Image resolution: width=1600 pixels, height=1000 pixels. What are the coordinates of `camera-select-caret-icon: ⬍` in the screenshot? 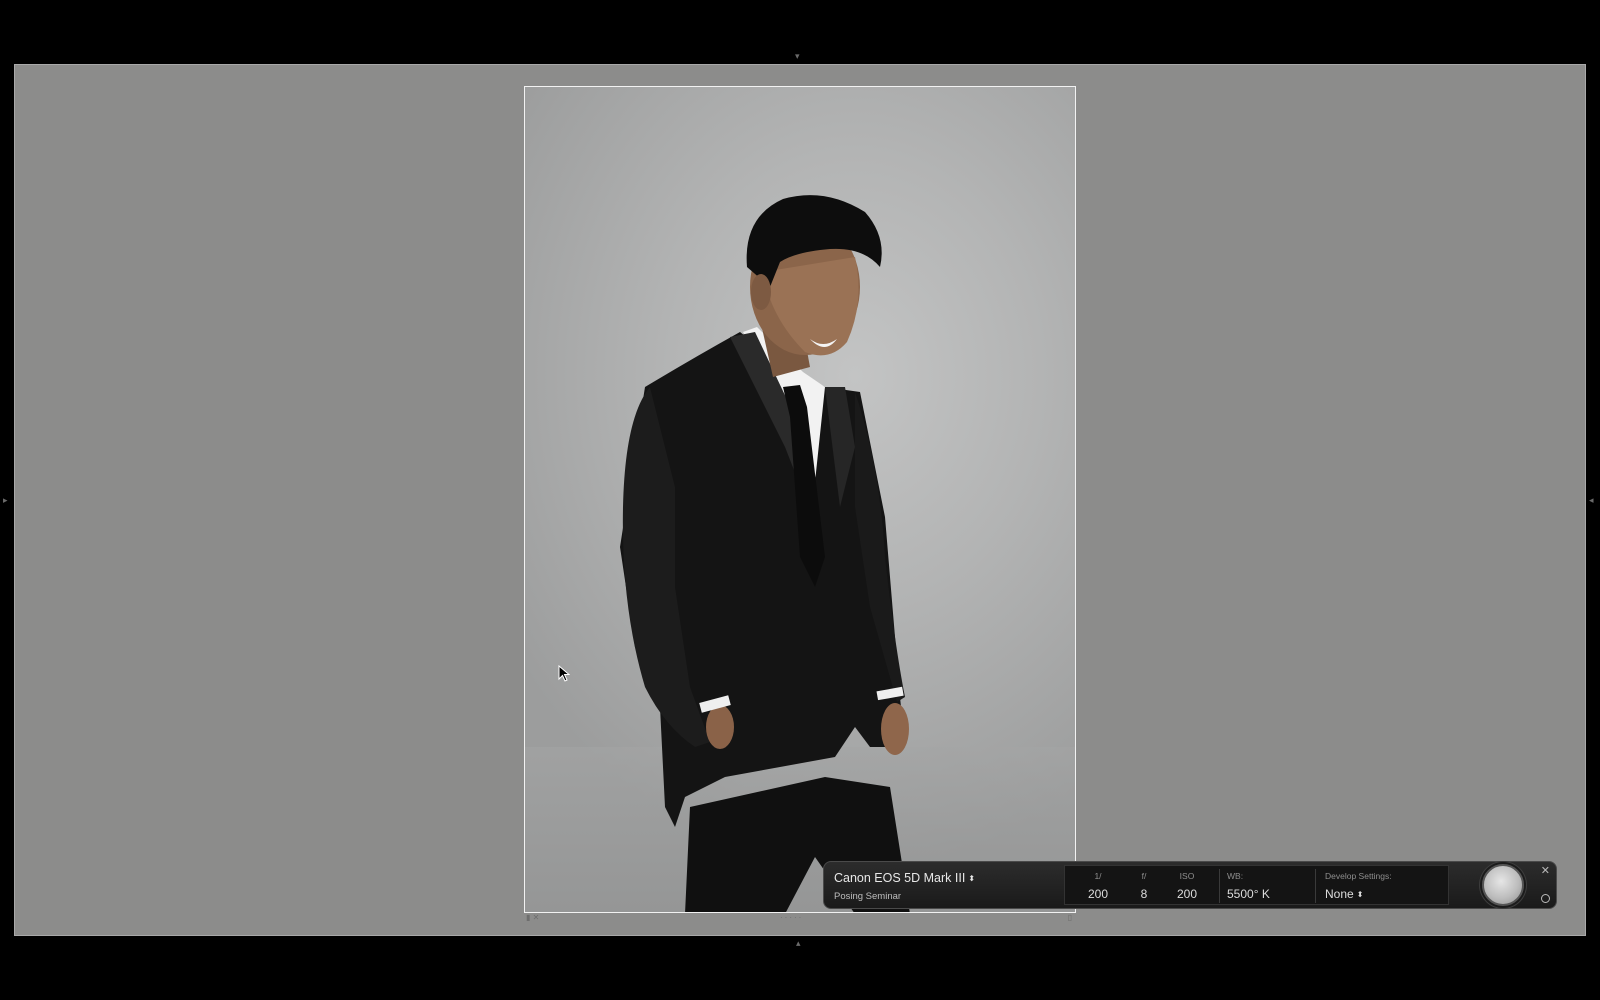 It's located at (971, 878).